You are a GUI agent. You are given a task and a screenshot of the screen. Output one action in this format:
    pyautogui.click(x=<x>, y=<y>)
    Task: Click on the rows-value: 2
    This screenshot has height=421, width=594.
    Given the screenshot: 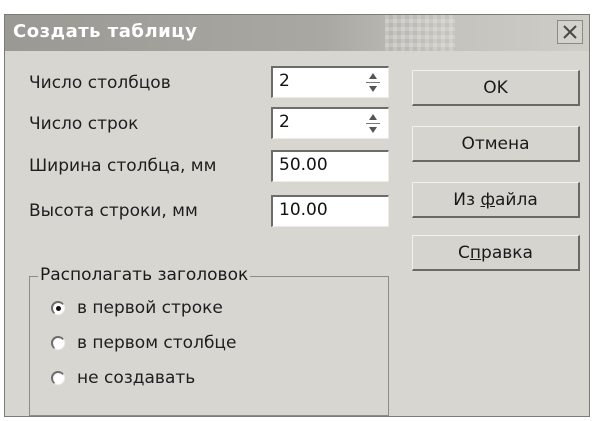 What is the action you would take?
    pyautogui.click(x=284, y=122)
    